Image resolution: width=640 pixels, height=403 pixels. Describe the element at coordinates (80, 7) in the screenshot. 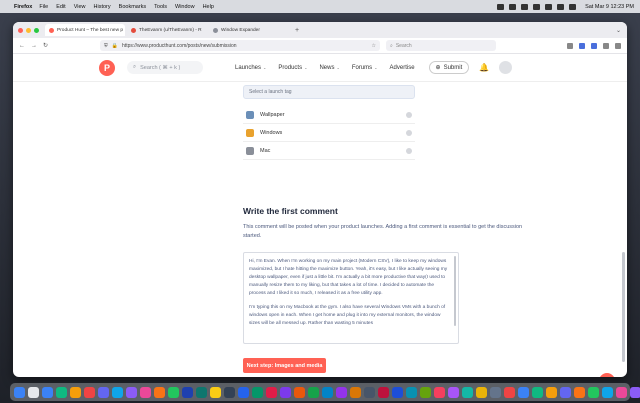

I see `menu-view: View` at that location.